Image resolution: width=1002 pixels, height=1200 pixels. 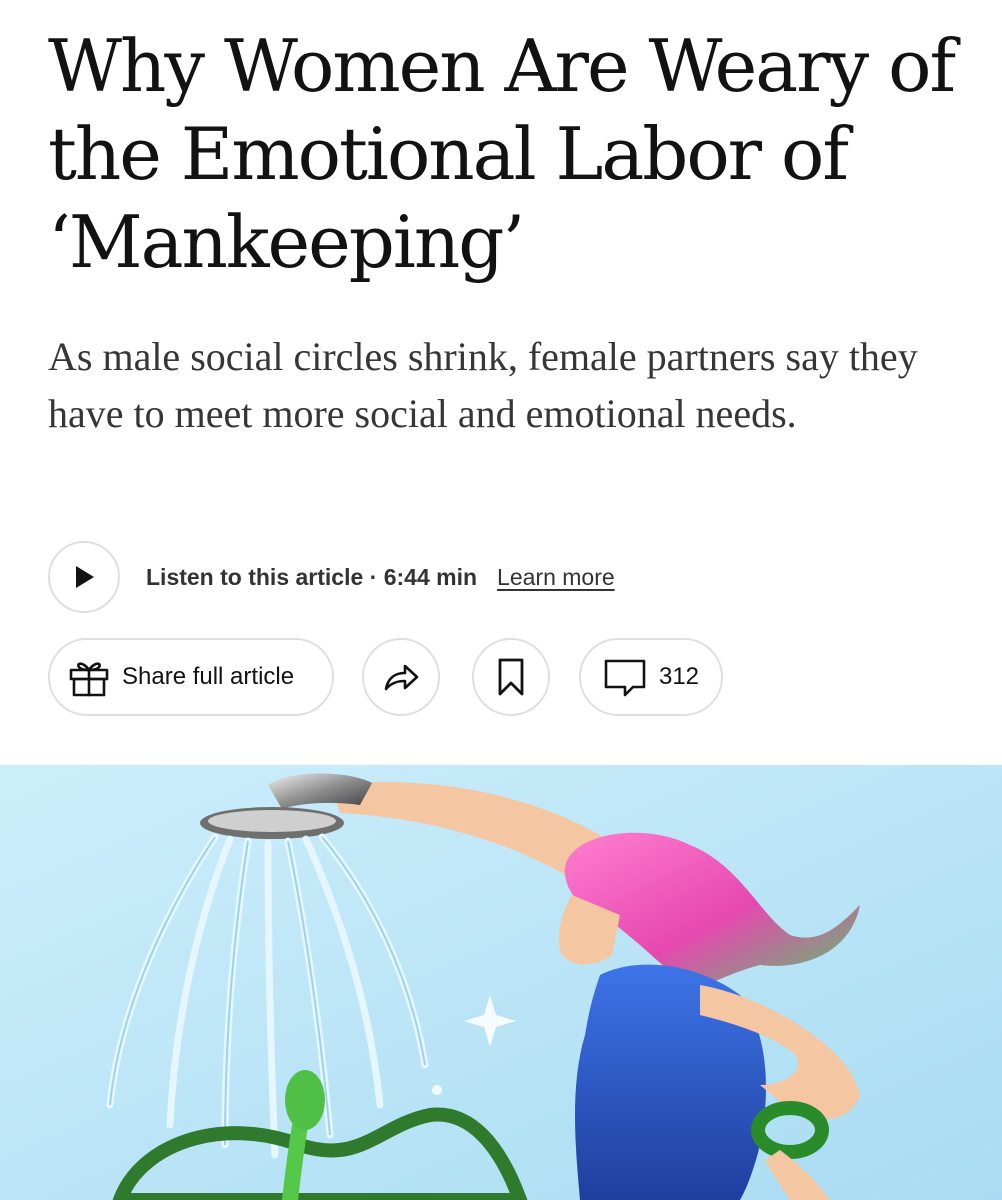 I want to click on share-full-article-button: Share full article, so click(x=191, y=677).